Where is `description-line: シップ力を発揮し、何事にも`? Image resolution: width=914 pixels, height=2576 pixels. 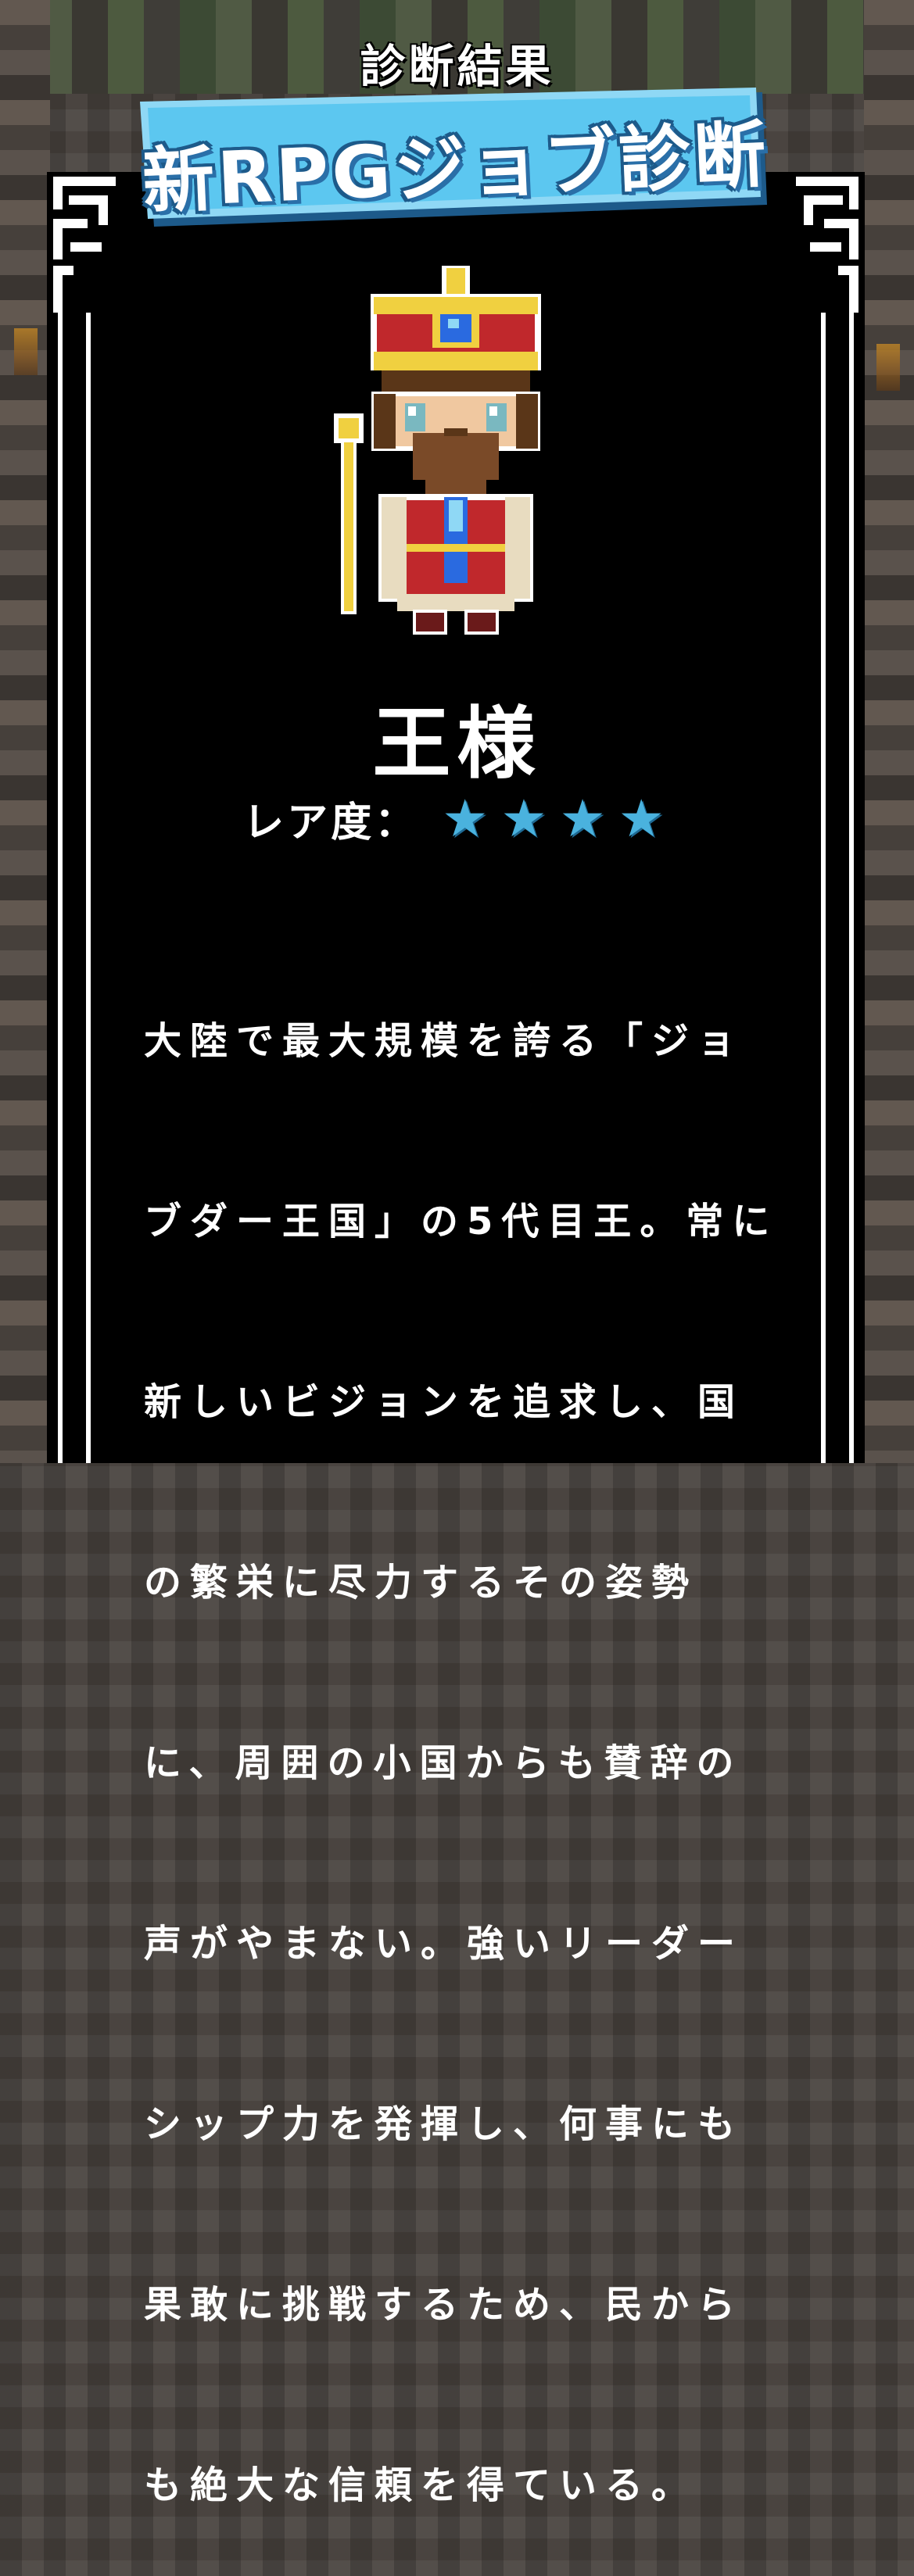
description-line: シップ力を発揮し、何事にも is located at coordinates (444, 2124).